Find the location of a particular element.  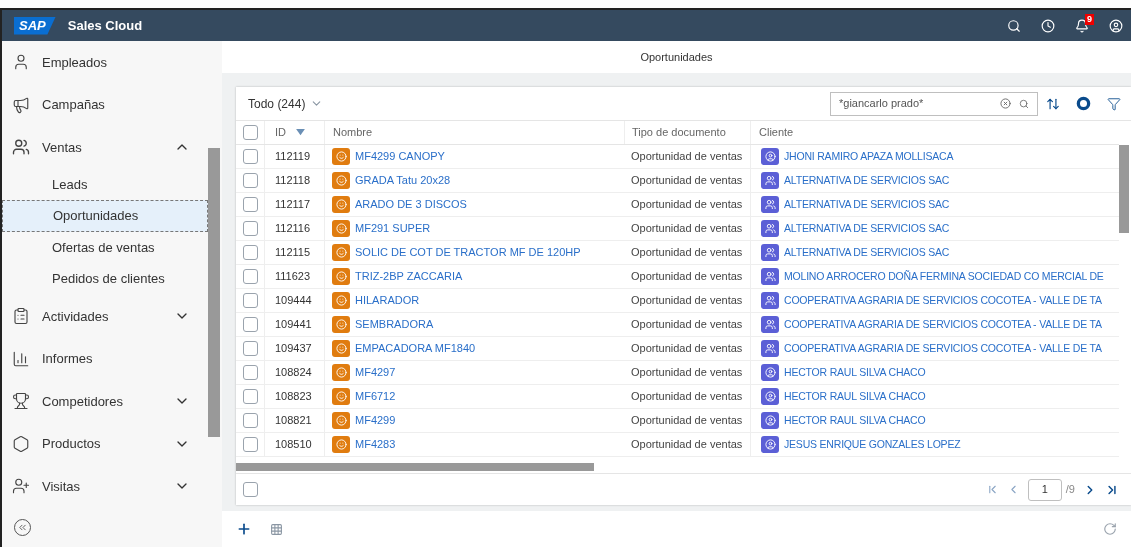

link: JESUS ENRIQUE GONZALES LOPEZ is located at coordinates (872, 444).